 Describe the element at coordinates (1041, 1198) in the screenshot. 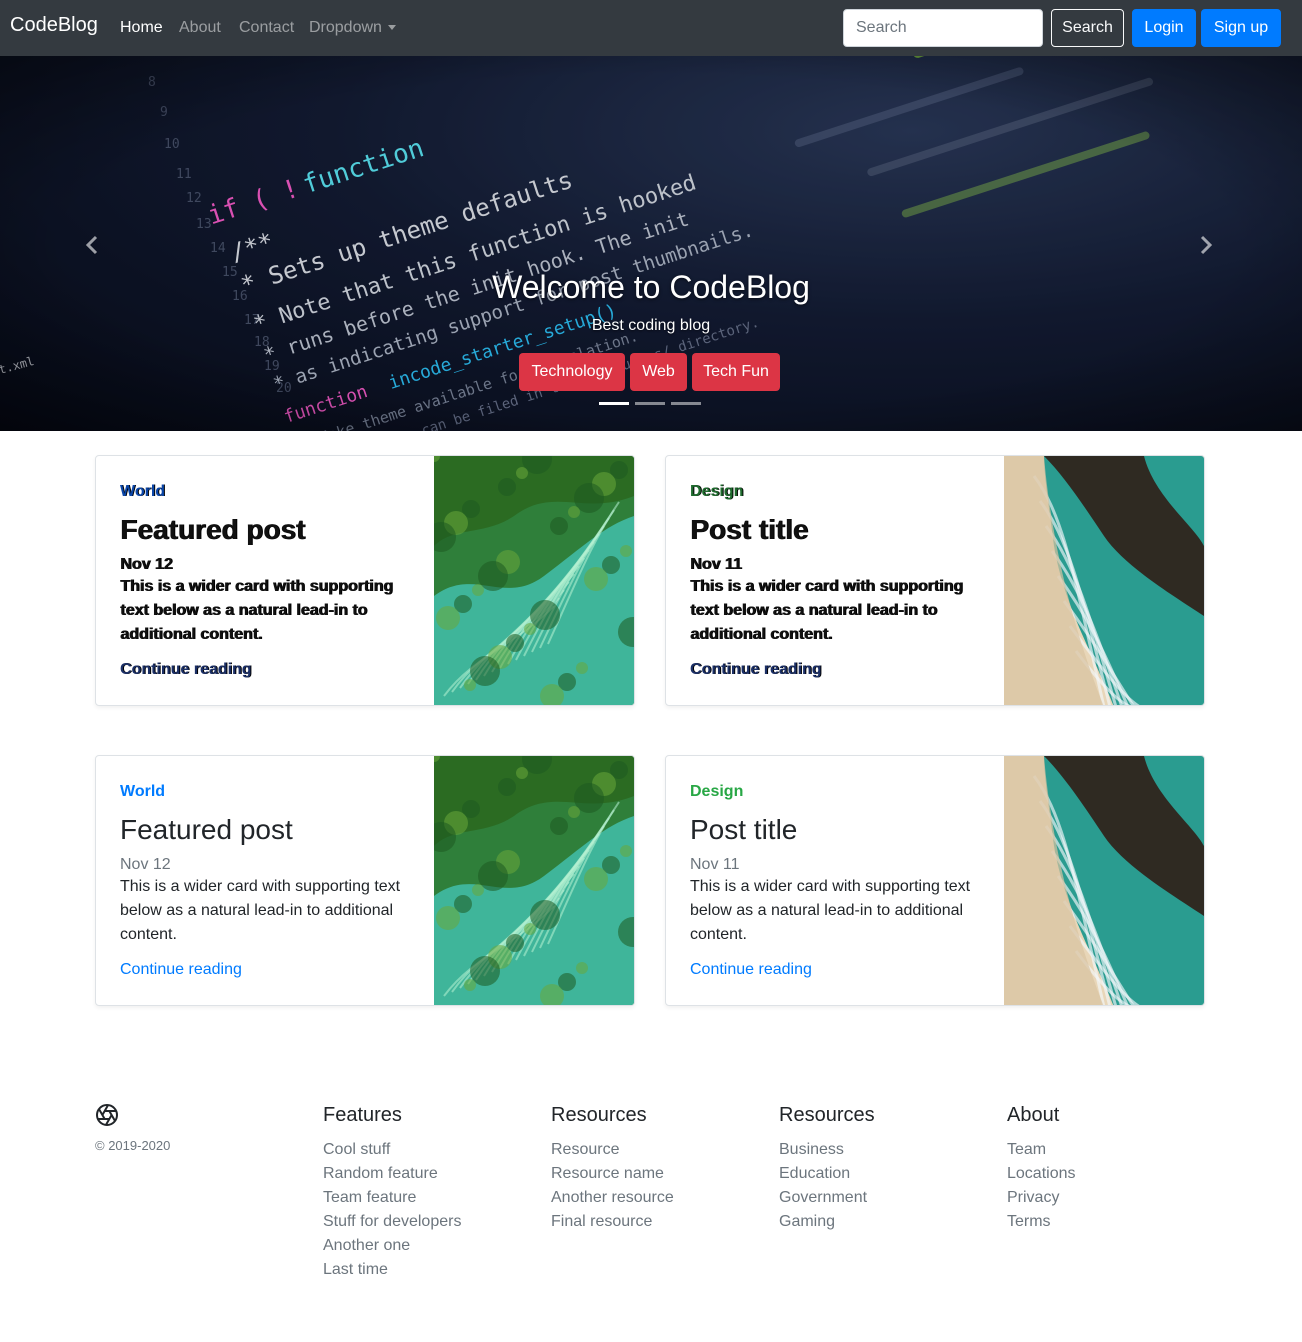

I see `footer-link: Privacy` at that location.